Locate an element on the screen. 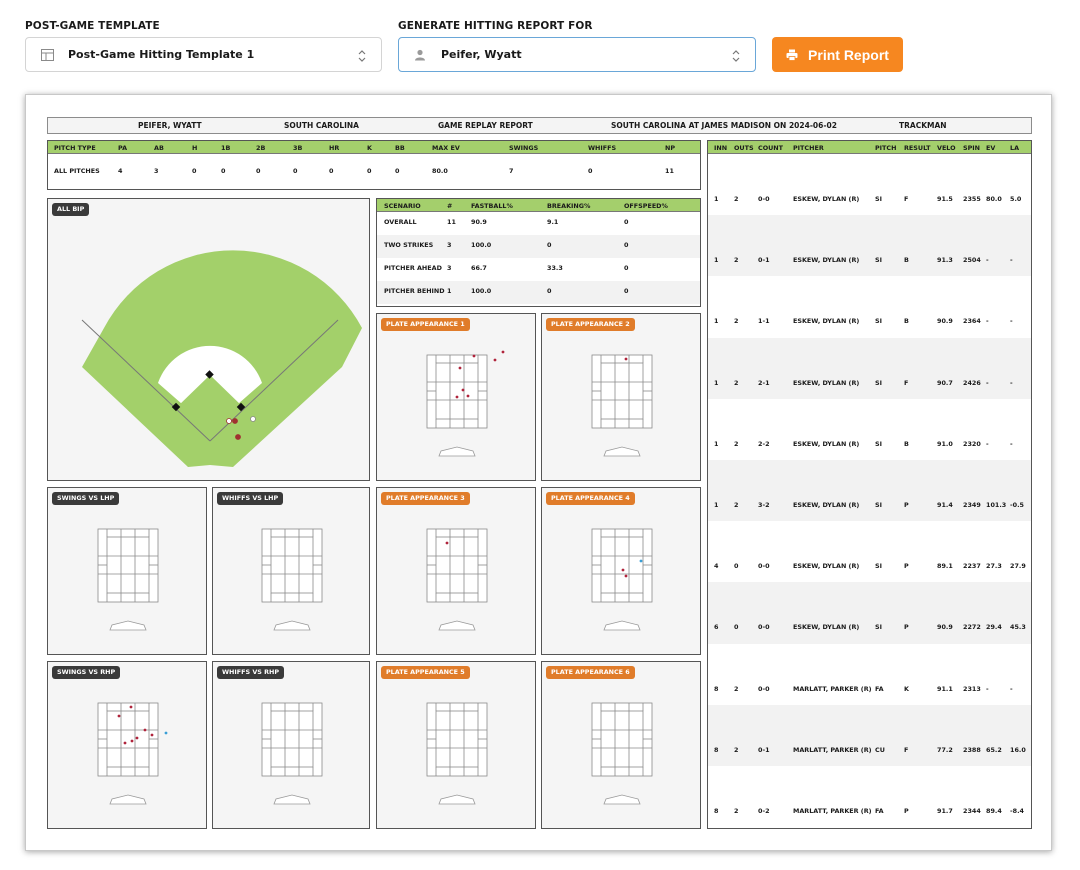 This screenshot has width=1080, height=870. pitch-log-header-cell: COUNT is located at coordinates (771, 148).